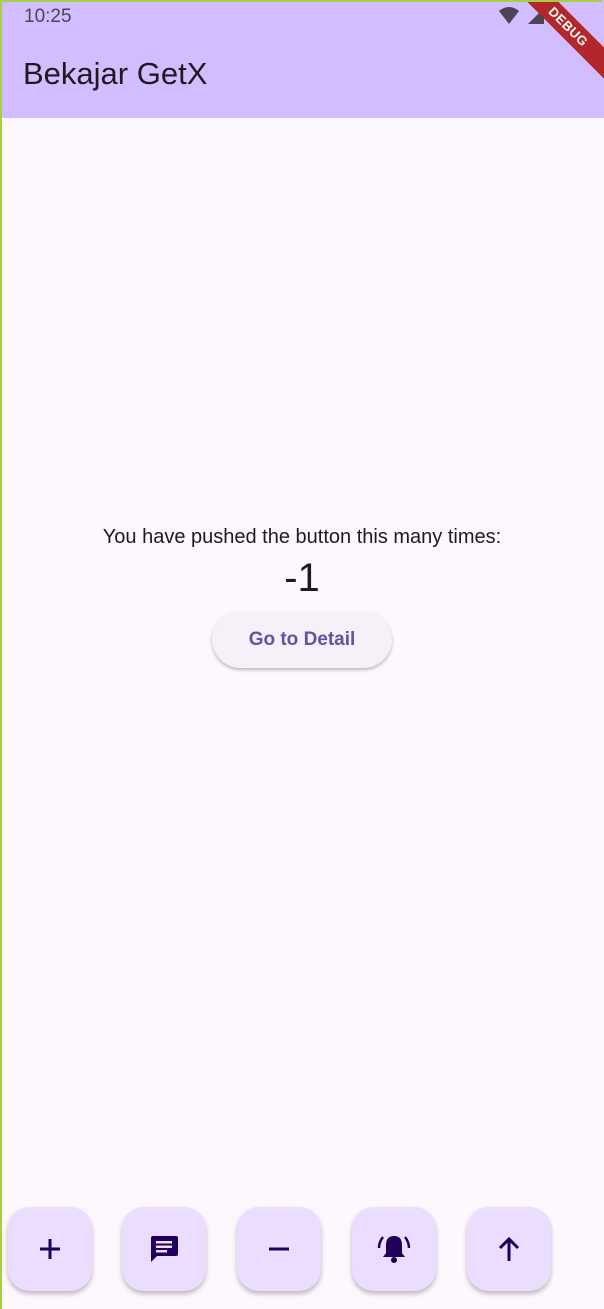 The height and width of the screenshot is (1309, 604). Describe the element at coordinates (302, 59) in the screenshot. I see `app-bar: 10:25 Bekajar GetX DEBUG` at that location.